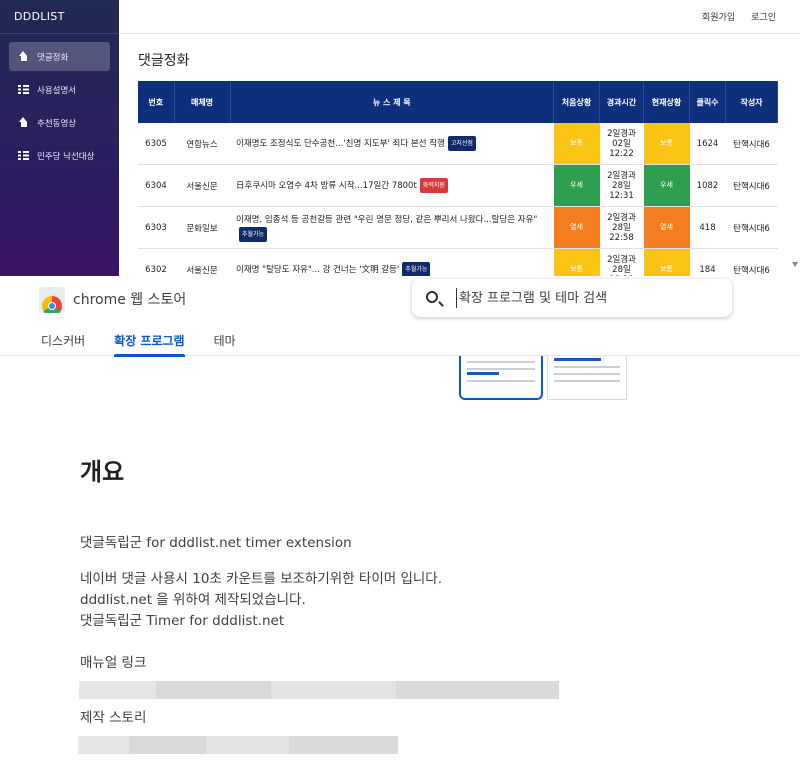 This screenshot has width=800, height=763. What do you see at coordinates (113, 663) in the screenshot?
I see `manual-link-label: 매뉴얼 링크` at bounding box center [113, 663].